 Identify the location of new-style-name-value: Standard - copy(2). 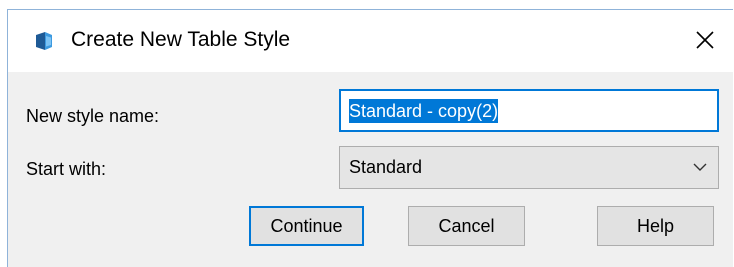
(424, 110).